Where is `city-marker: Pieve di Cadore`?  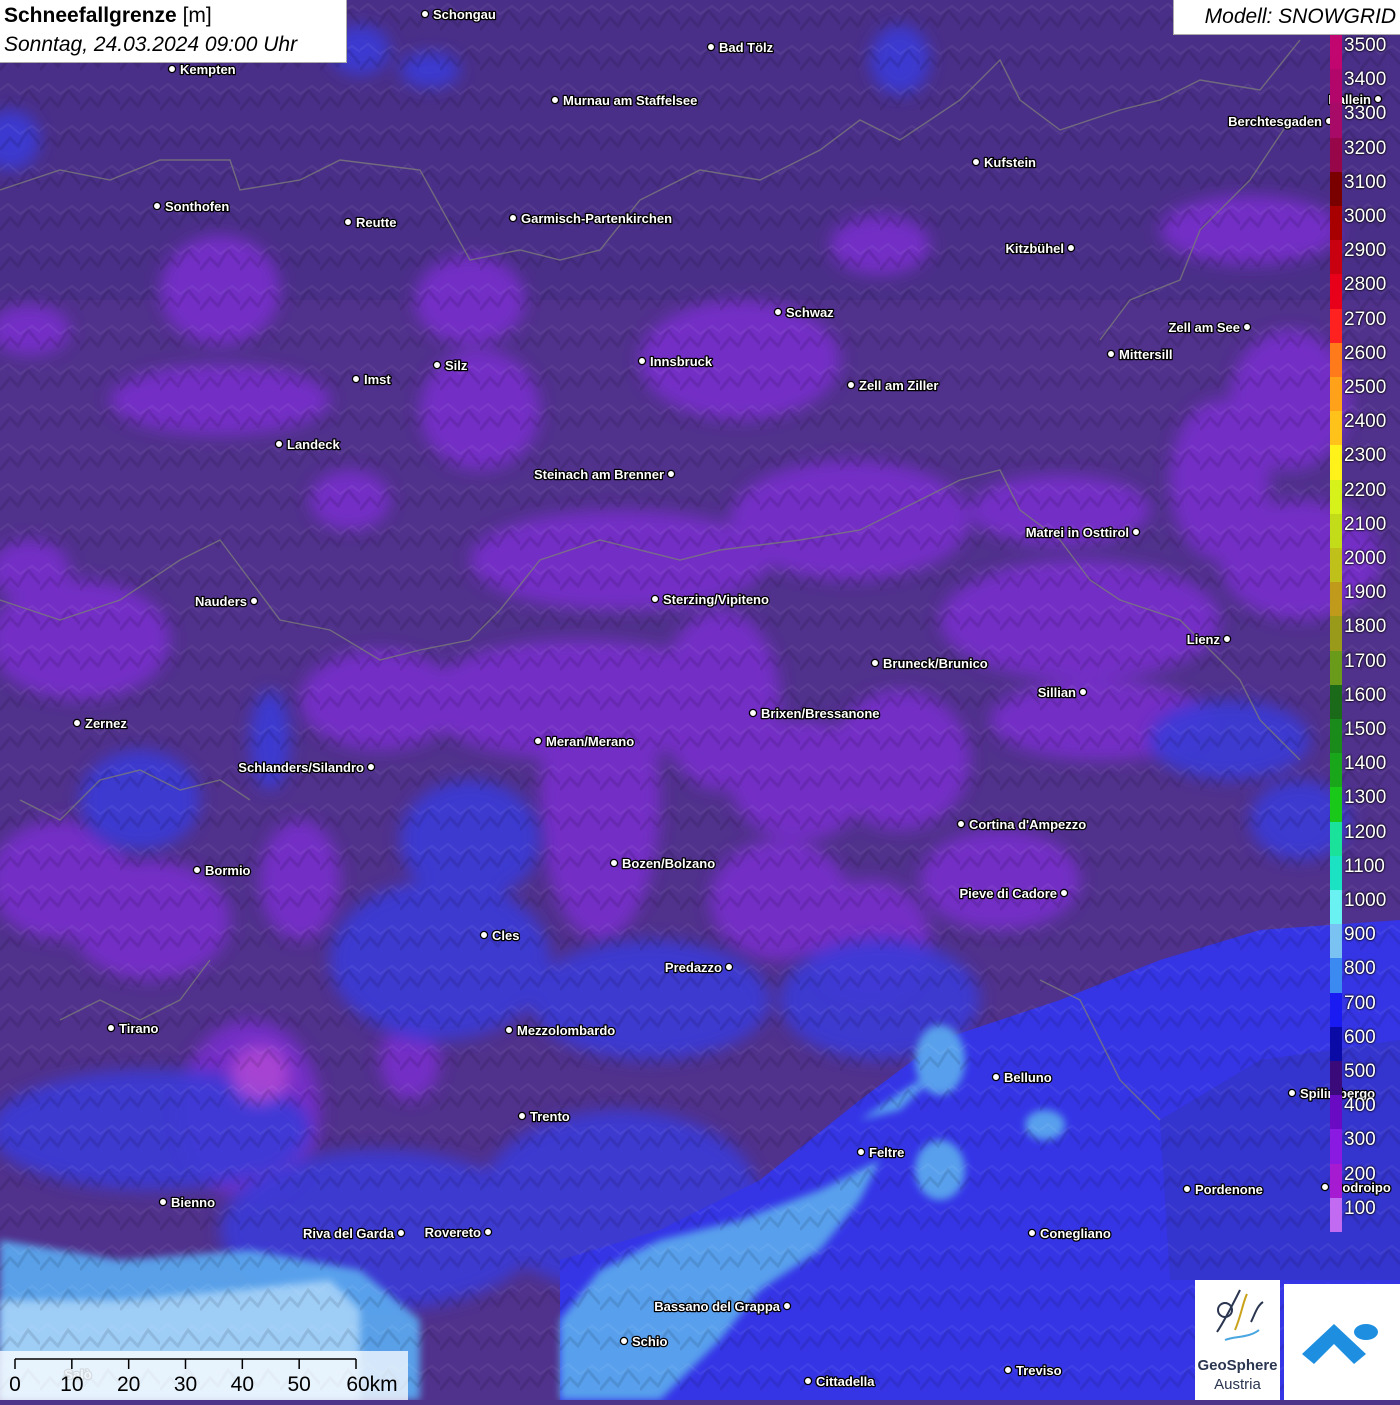
city-marker: Pieve di Cadore is located at coordinates (1013, 893).